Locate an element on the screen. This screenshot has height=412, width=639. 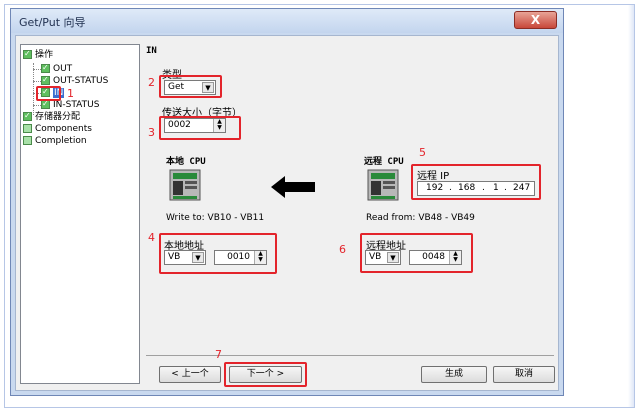
annotation-number-1: 1 is located at coordinates (70, 93).